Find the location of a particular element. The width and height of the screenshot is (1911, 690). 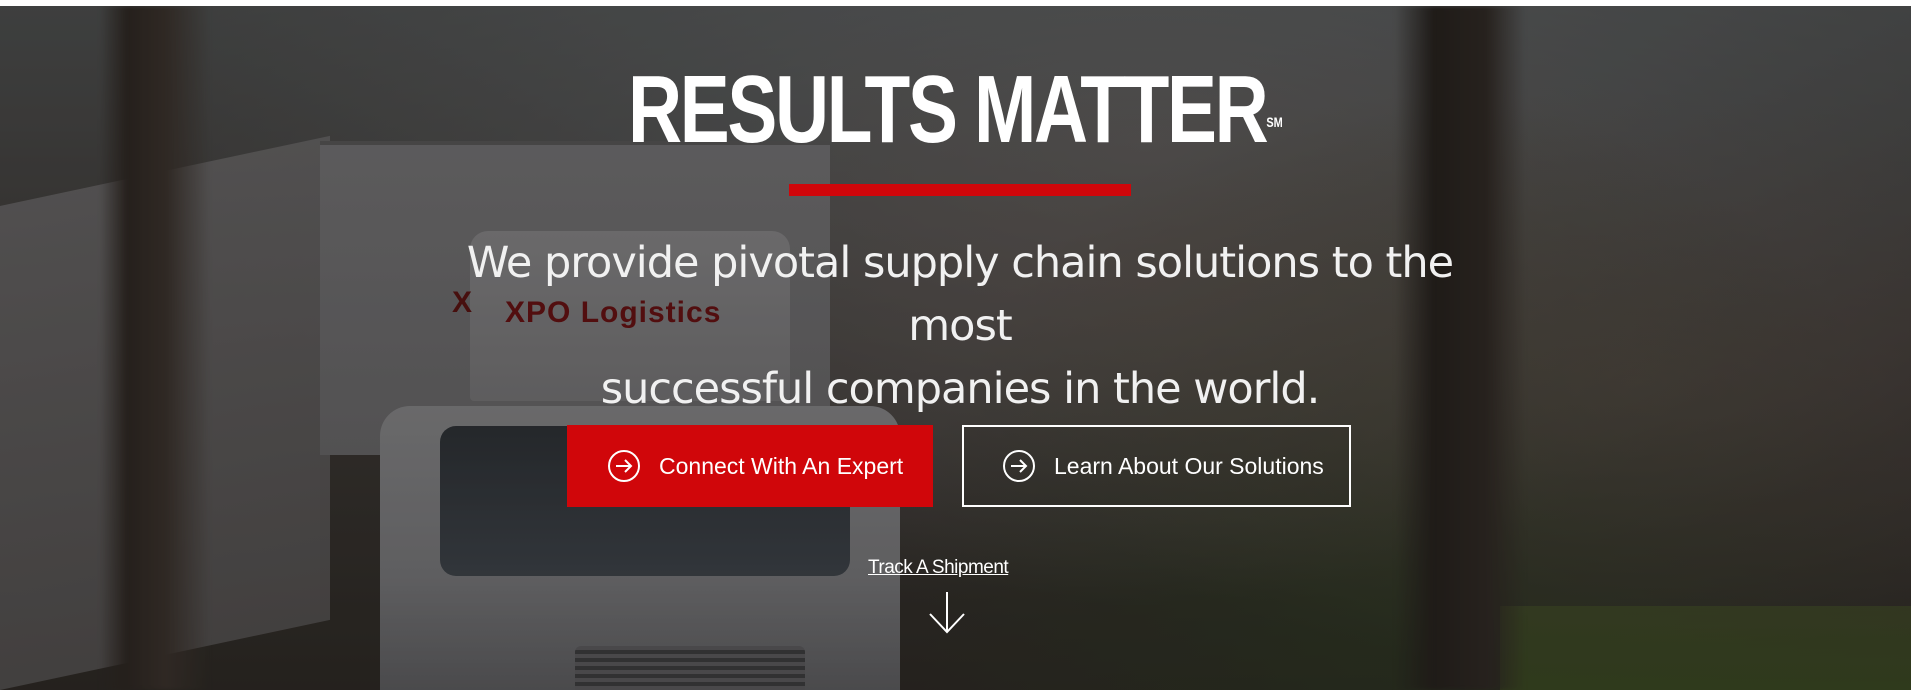

headline-underline is located at coordinates (960, 190).